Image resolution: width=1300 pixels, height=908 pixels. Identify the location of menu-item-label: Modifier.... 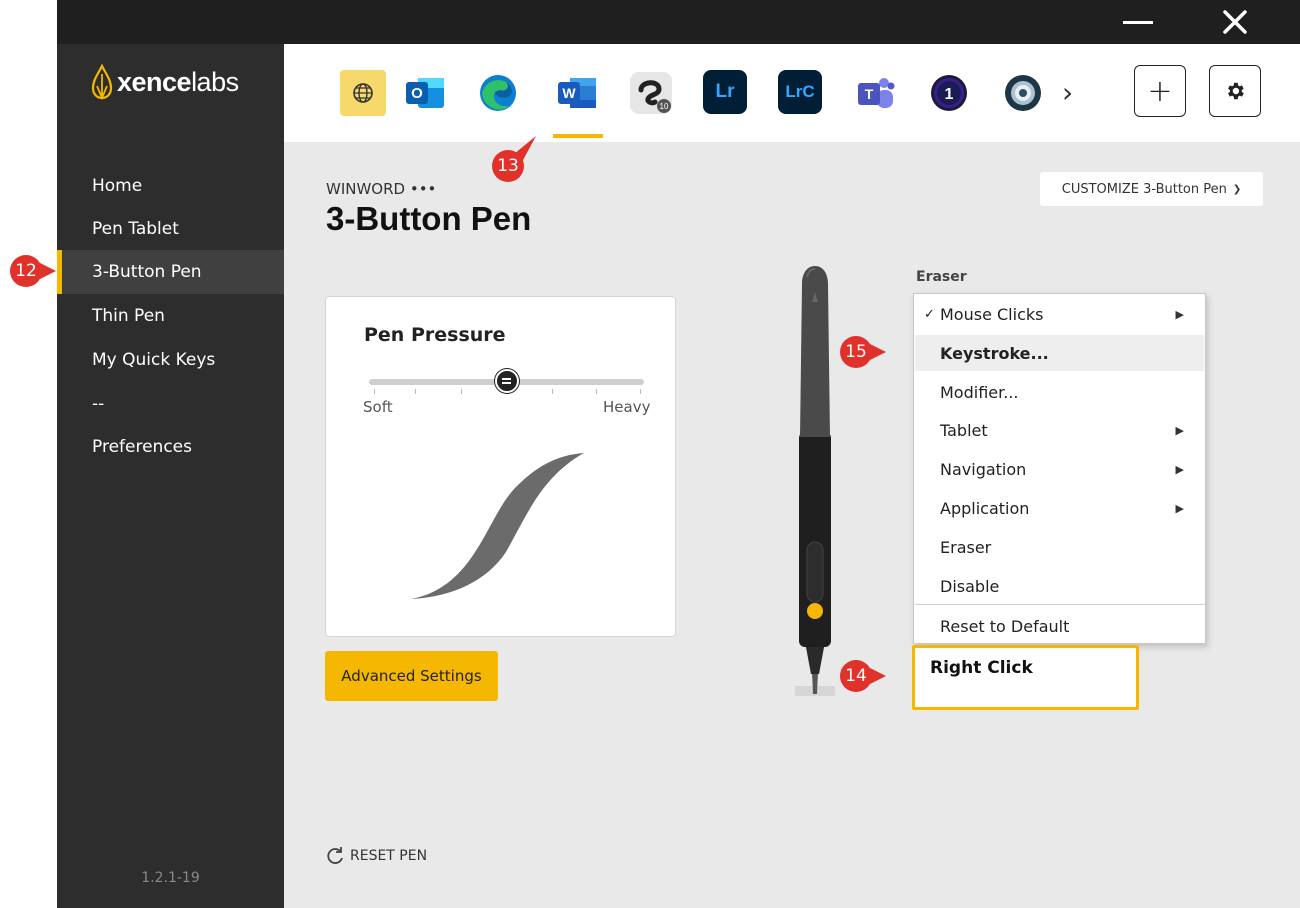
(979, 392).